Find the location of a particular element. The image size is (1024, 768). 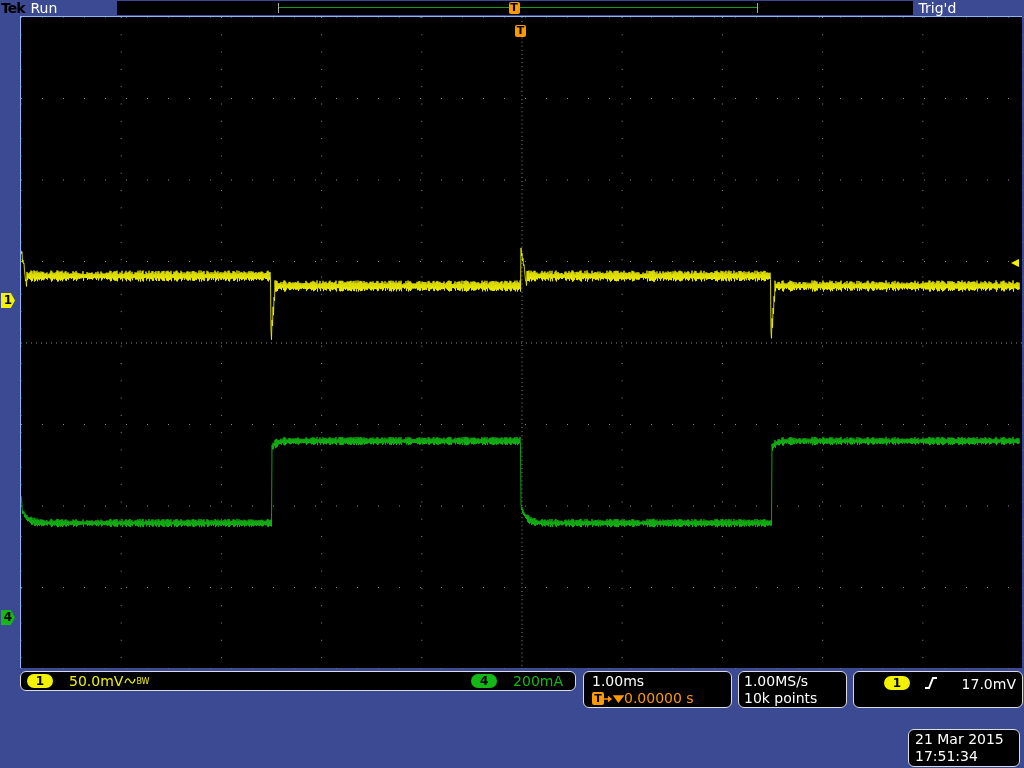

rising-edge-icon is located at coordinates (931, 683).